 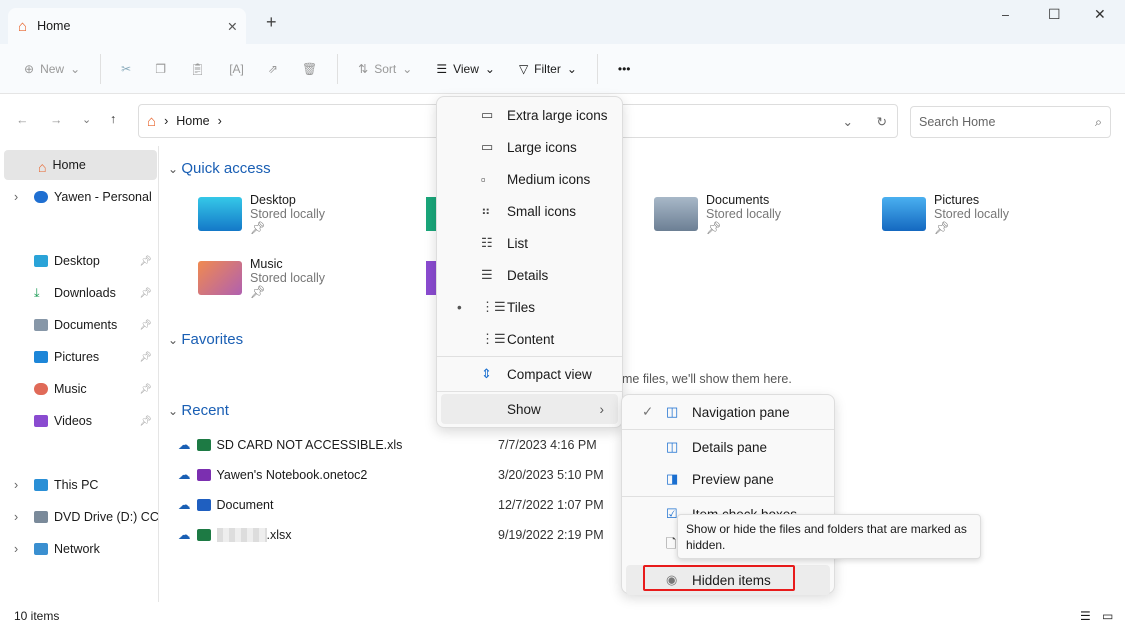 I want to click on sidebar-item-label: Pictures, so click(x=77, y=357).